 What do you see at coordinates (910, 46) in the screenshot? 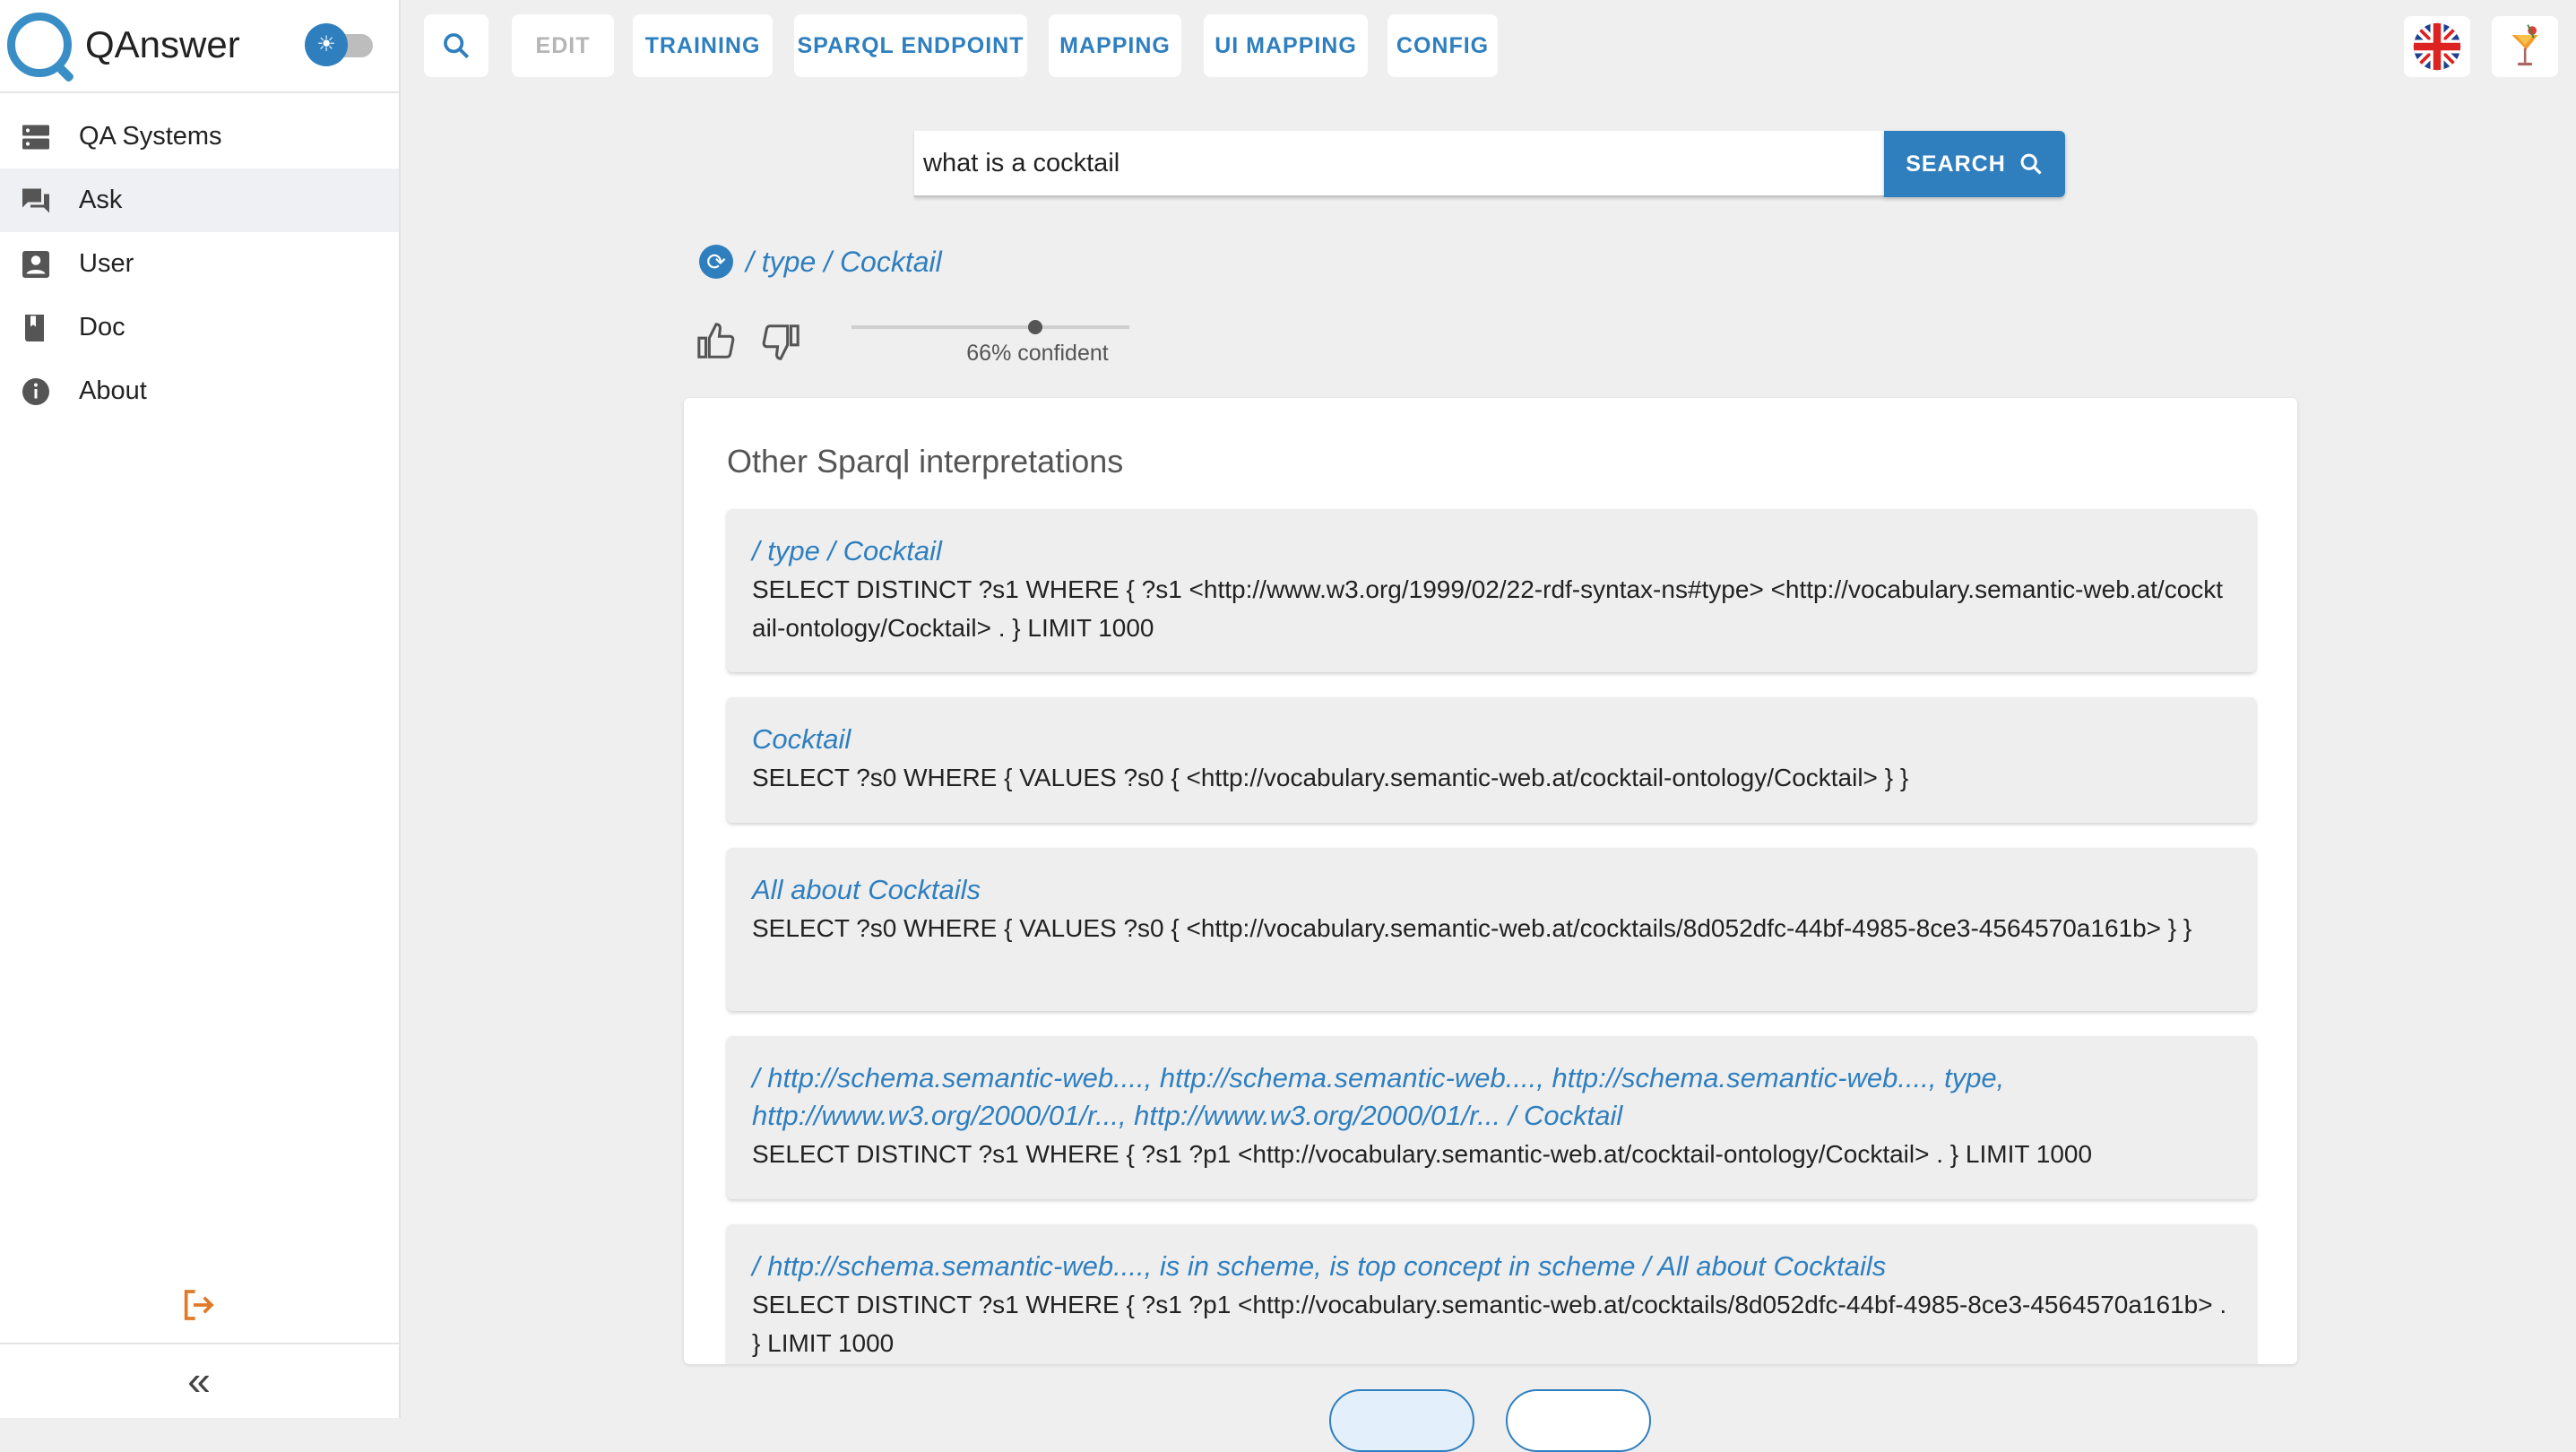
I see `sparql-endpoint-button: SPARQL ENDPOINT` at bounding box center [910, 46].